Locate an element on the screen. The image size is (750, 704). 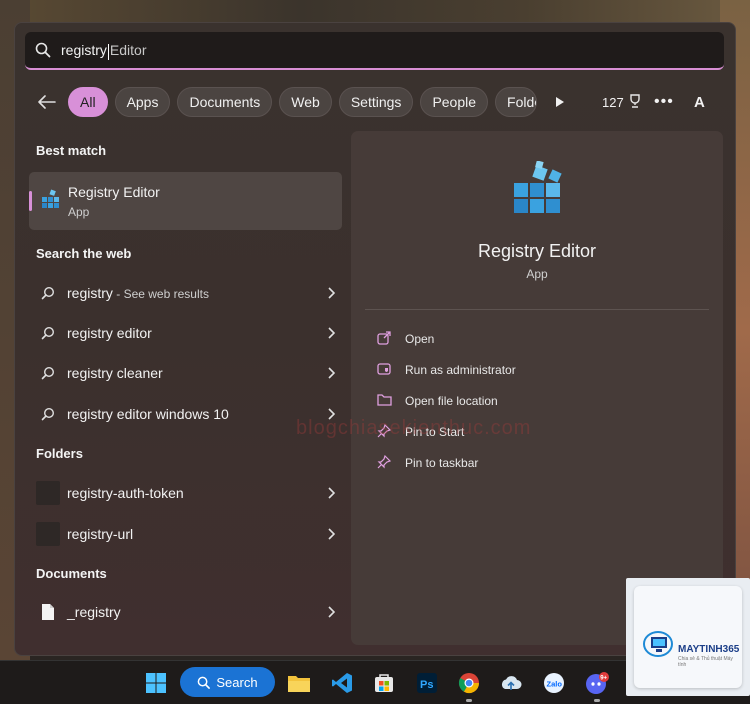
action-run-as-admin-label: Run as administrator is located at coordinates (460, 370).